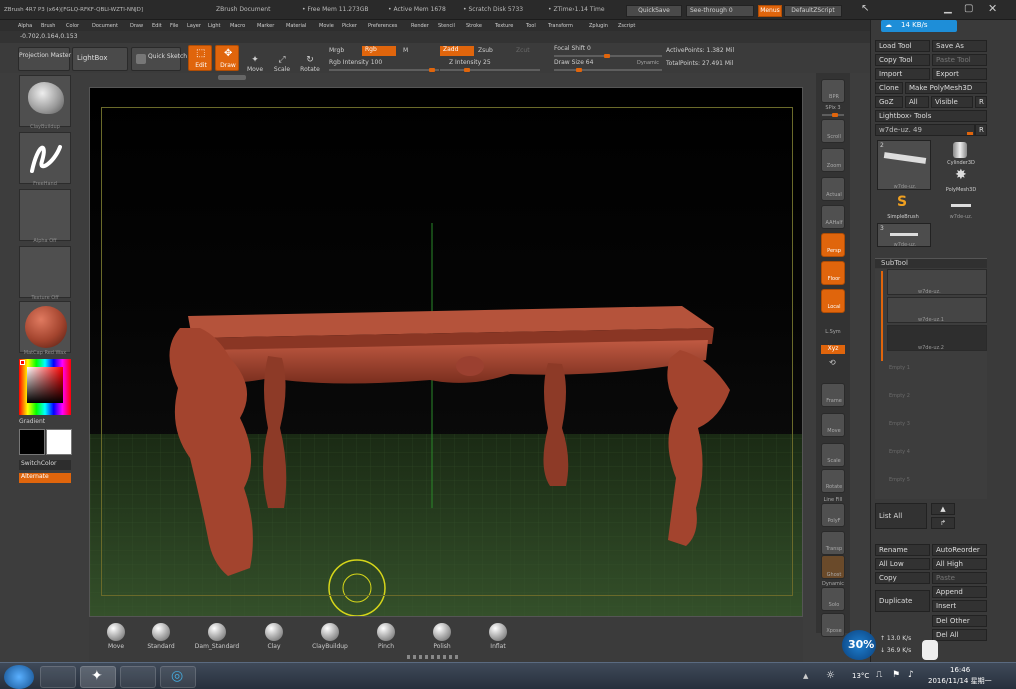  Describe the element at coordinates (579, 70) in the screenshot. I see `draw-size-knob` at that location.